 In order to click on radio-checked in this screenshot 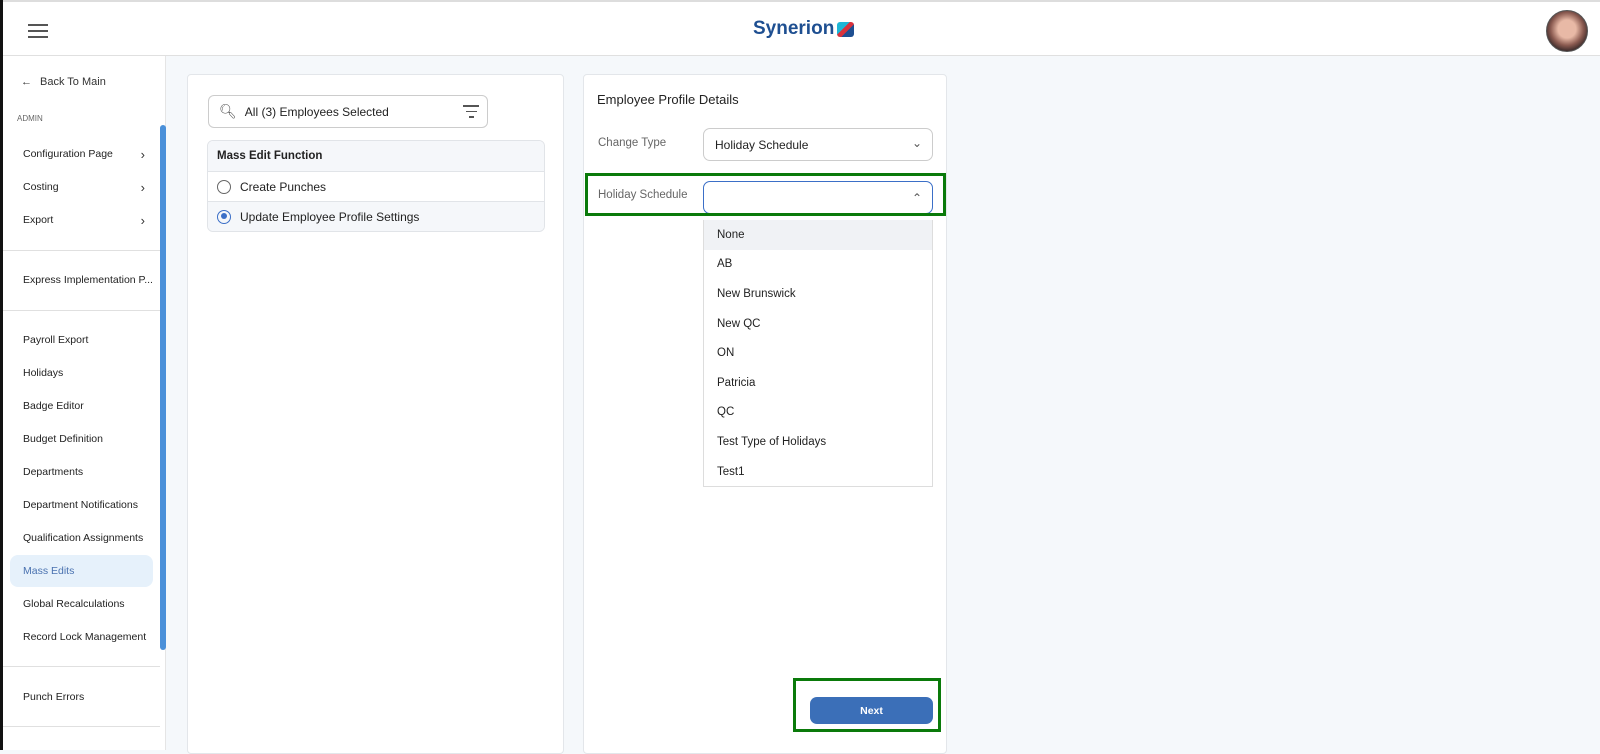, I will do `click(224, 216)`.